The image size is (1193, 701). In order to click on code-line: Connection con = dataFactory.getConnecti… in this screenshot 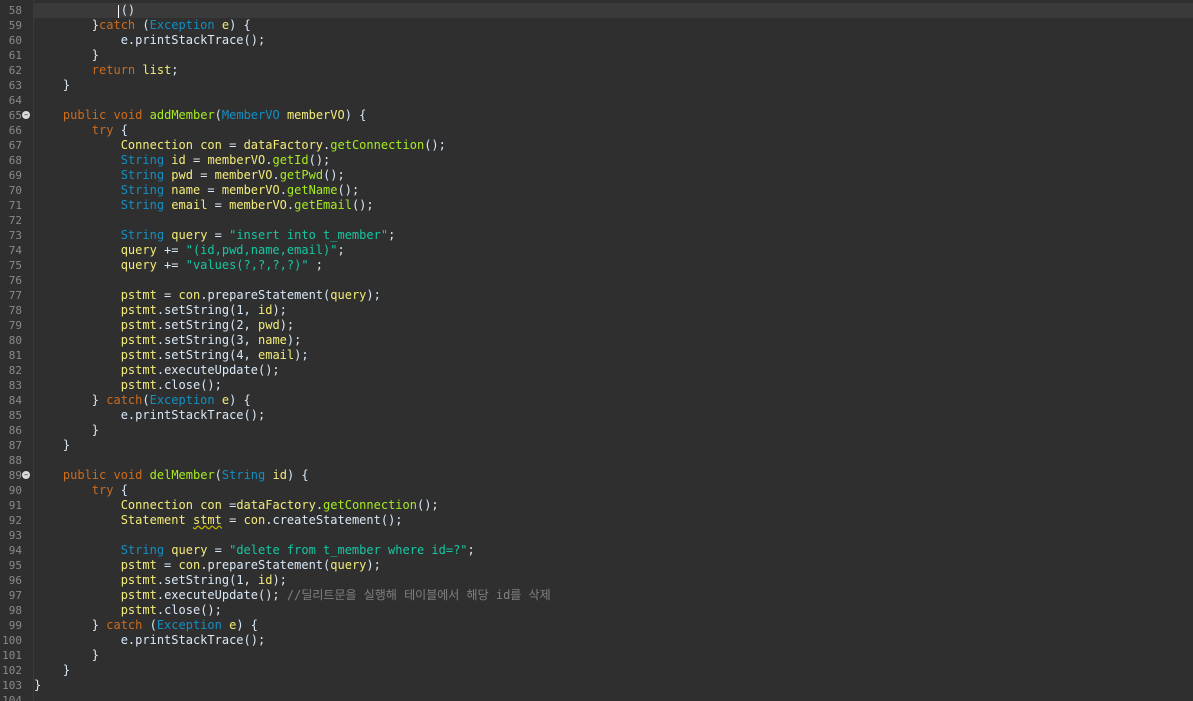, I will do `click(613, 145)`.